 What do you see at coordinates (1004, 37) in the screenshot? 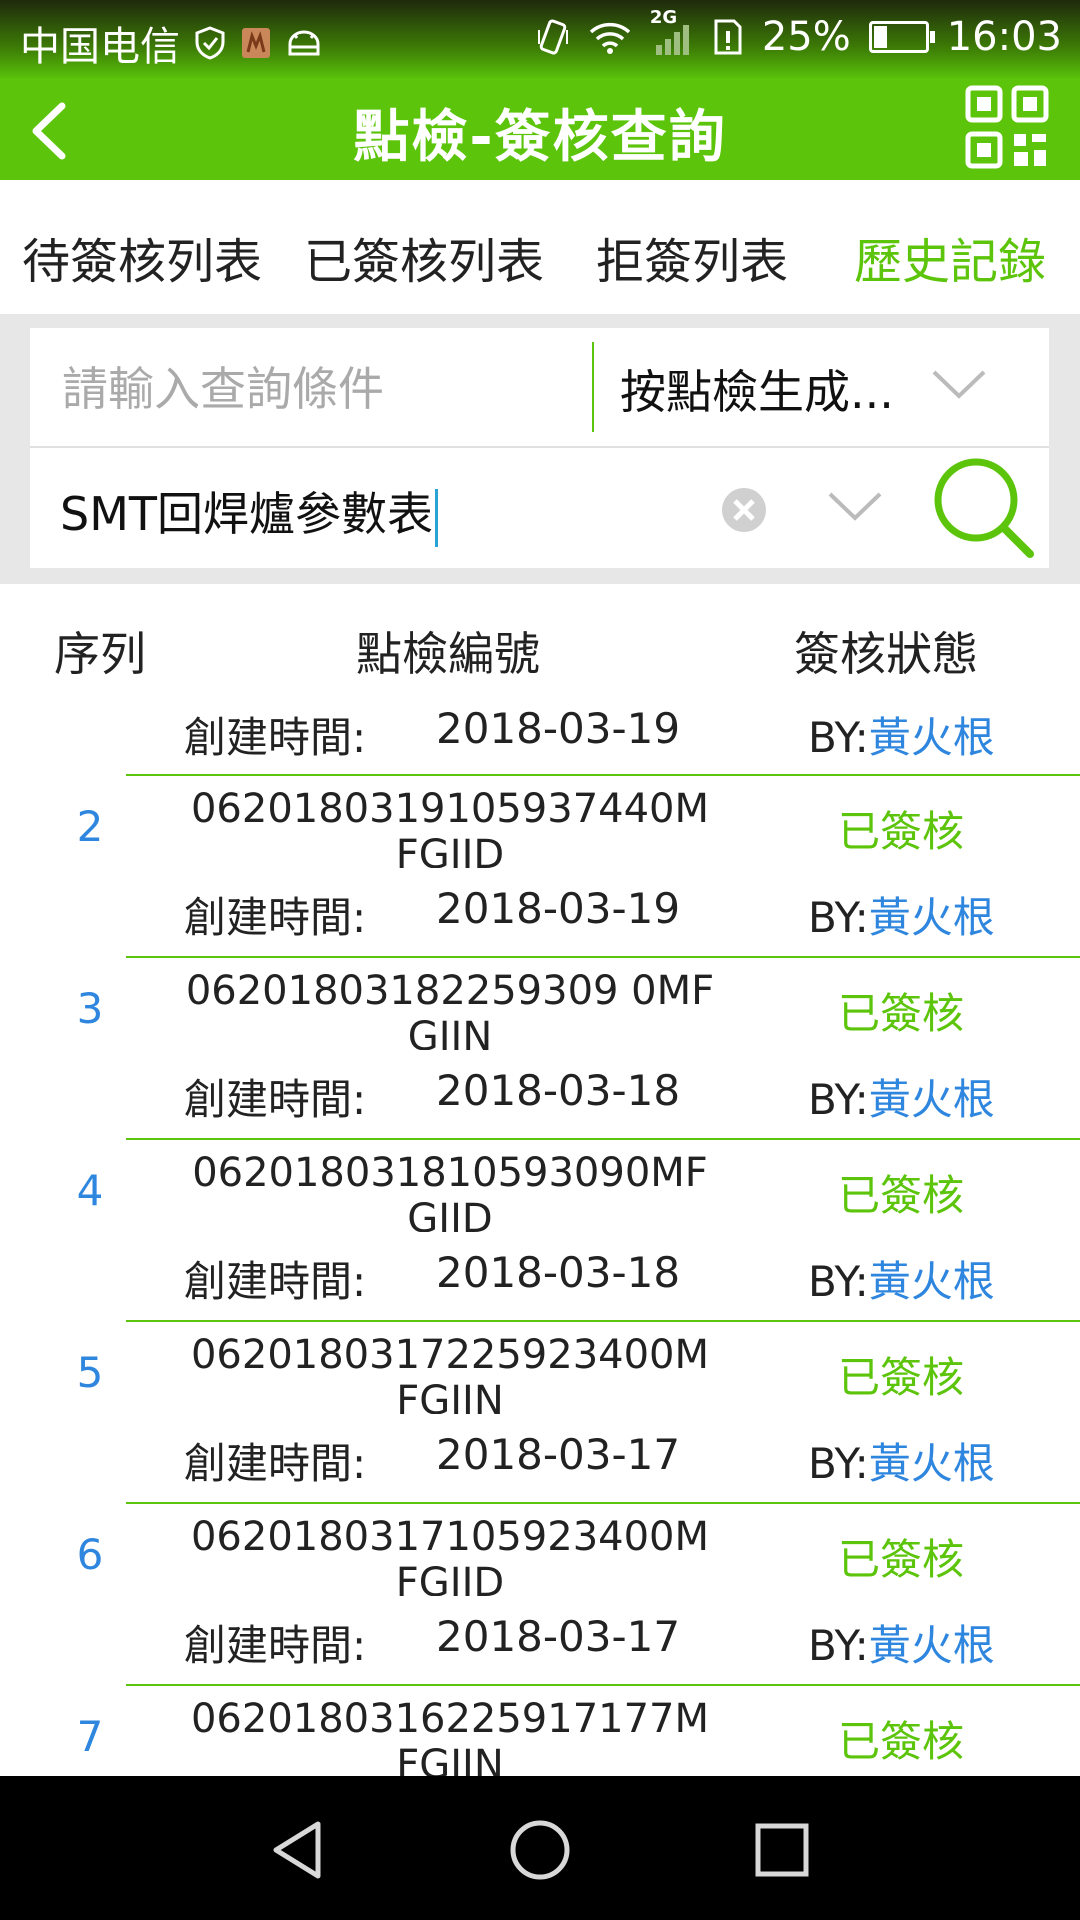
I see `clock: 16:03` at bounding box center [1004, 37].